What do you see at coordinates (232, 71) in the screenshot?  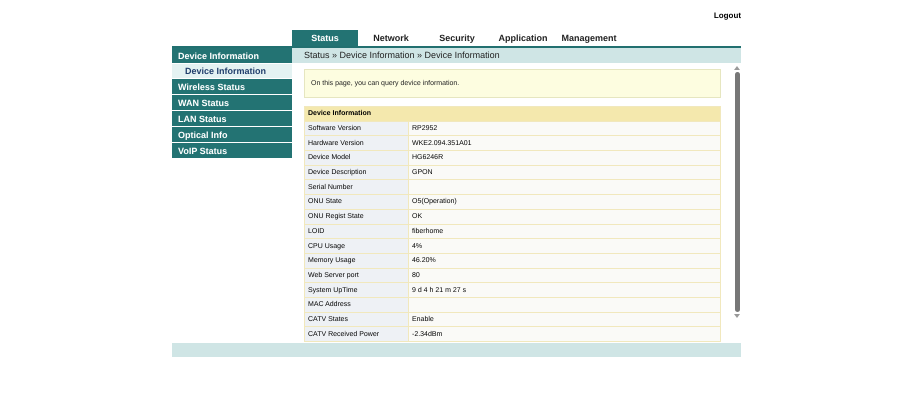 I see `sidebar-subitem: Device Information` at bounding box center [232, 71].